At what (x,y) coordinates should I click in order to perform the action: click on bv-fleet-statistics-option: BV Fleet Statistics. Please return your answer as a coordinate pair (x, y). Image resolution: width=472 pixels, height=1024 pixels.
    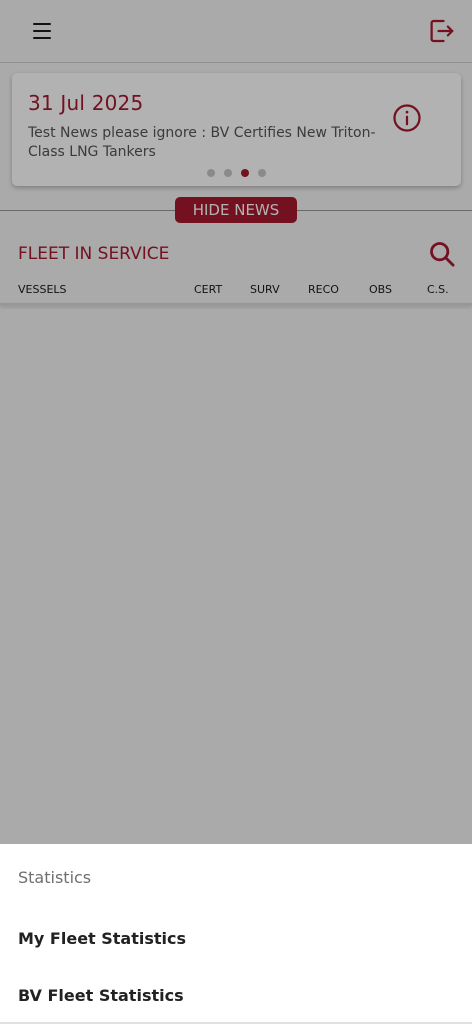
    Looking at the image, I should click on (101, 995).